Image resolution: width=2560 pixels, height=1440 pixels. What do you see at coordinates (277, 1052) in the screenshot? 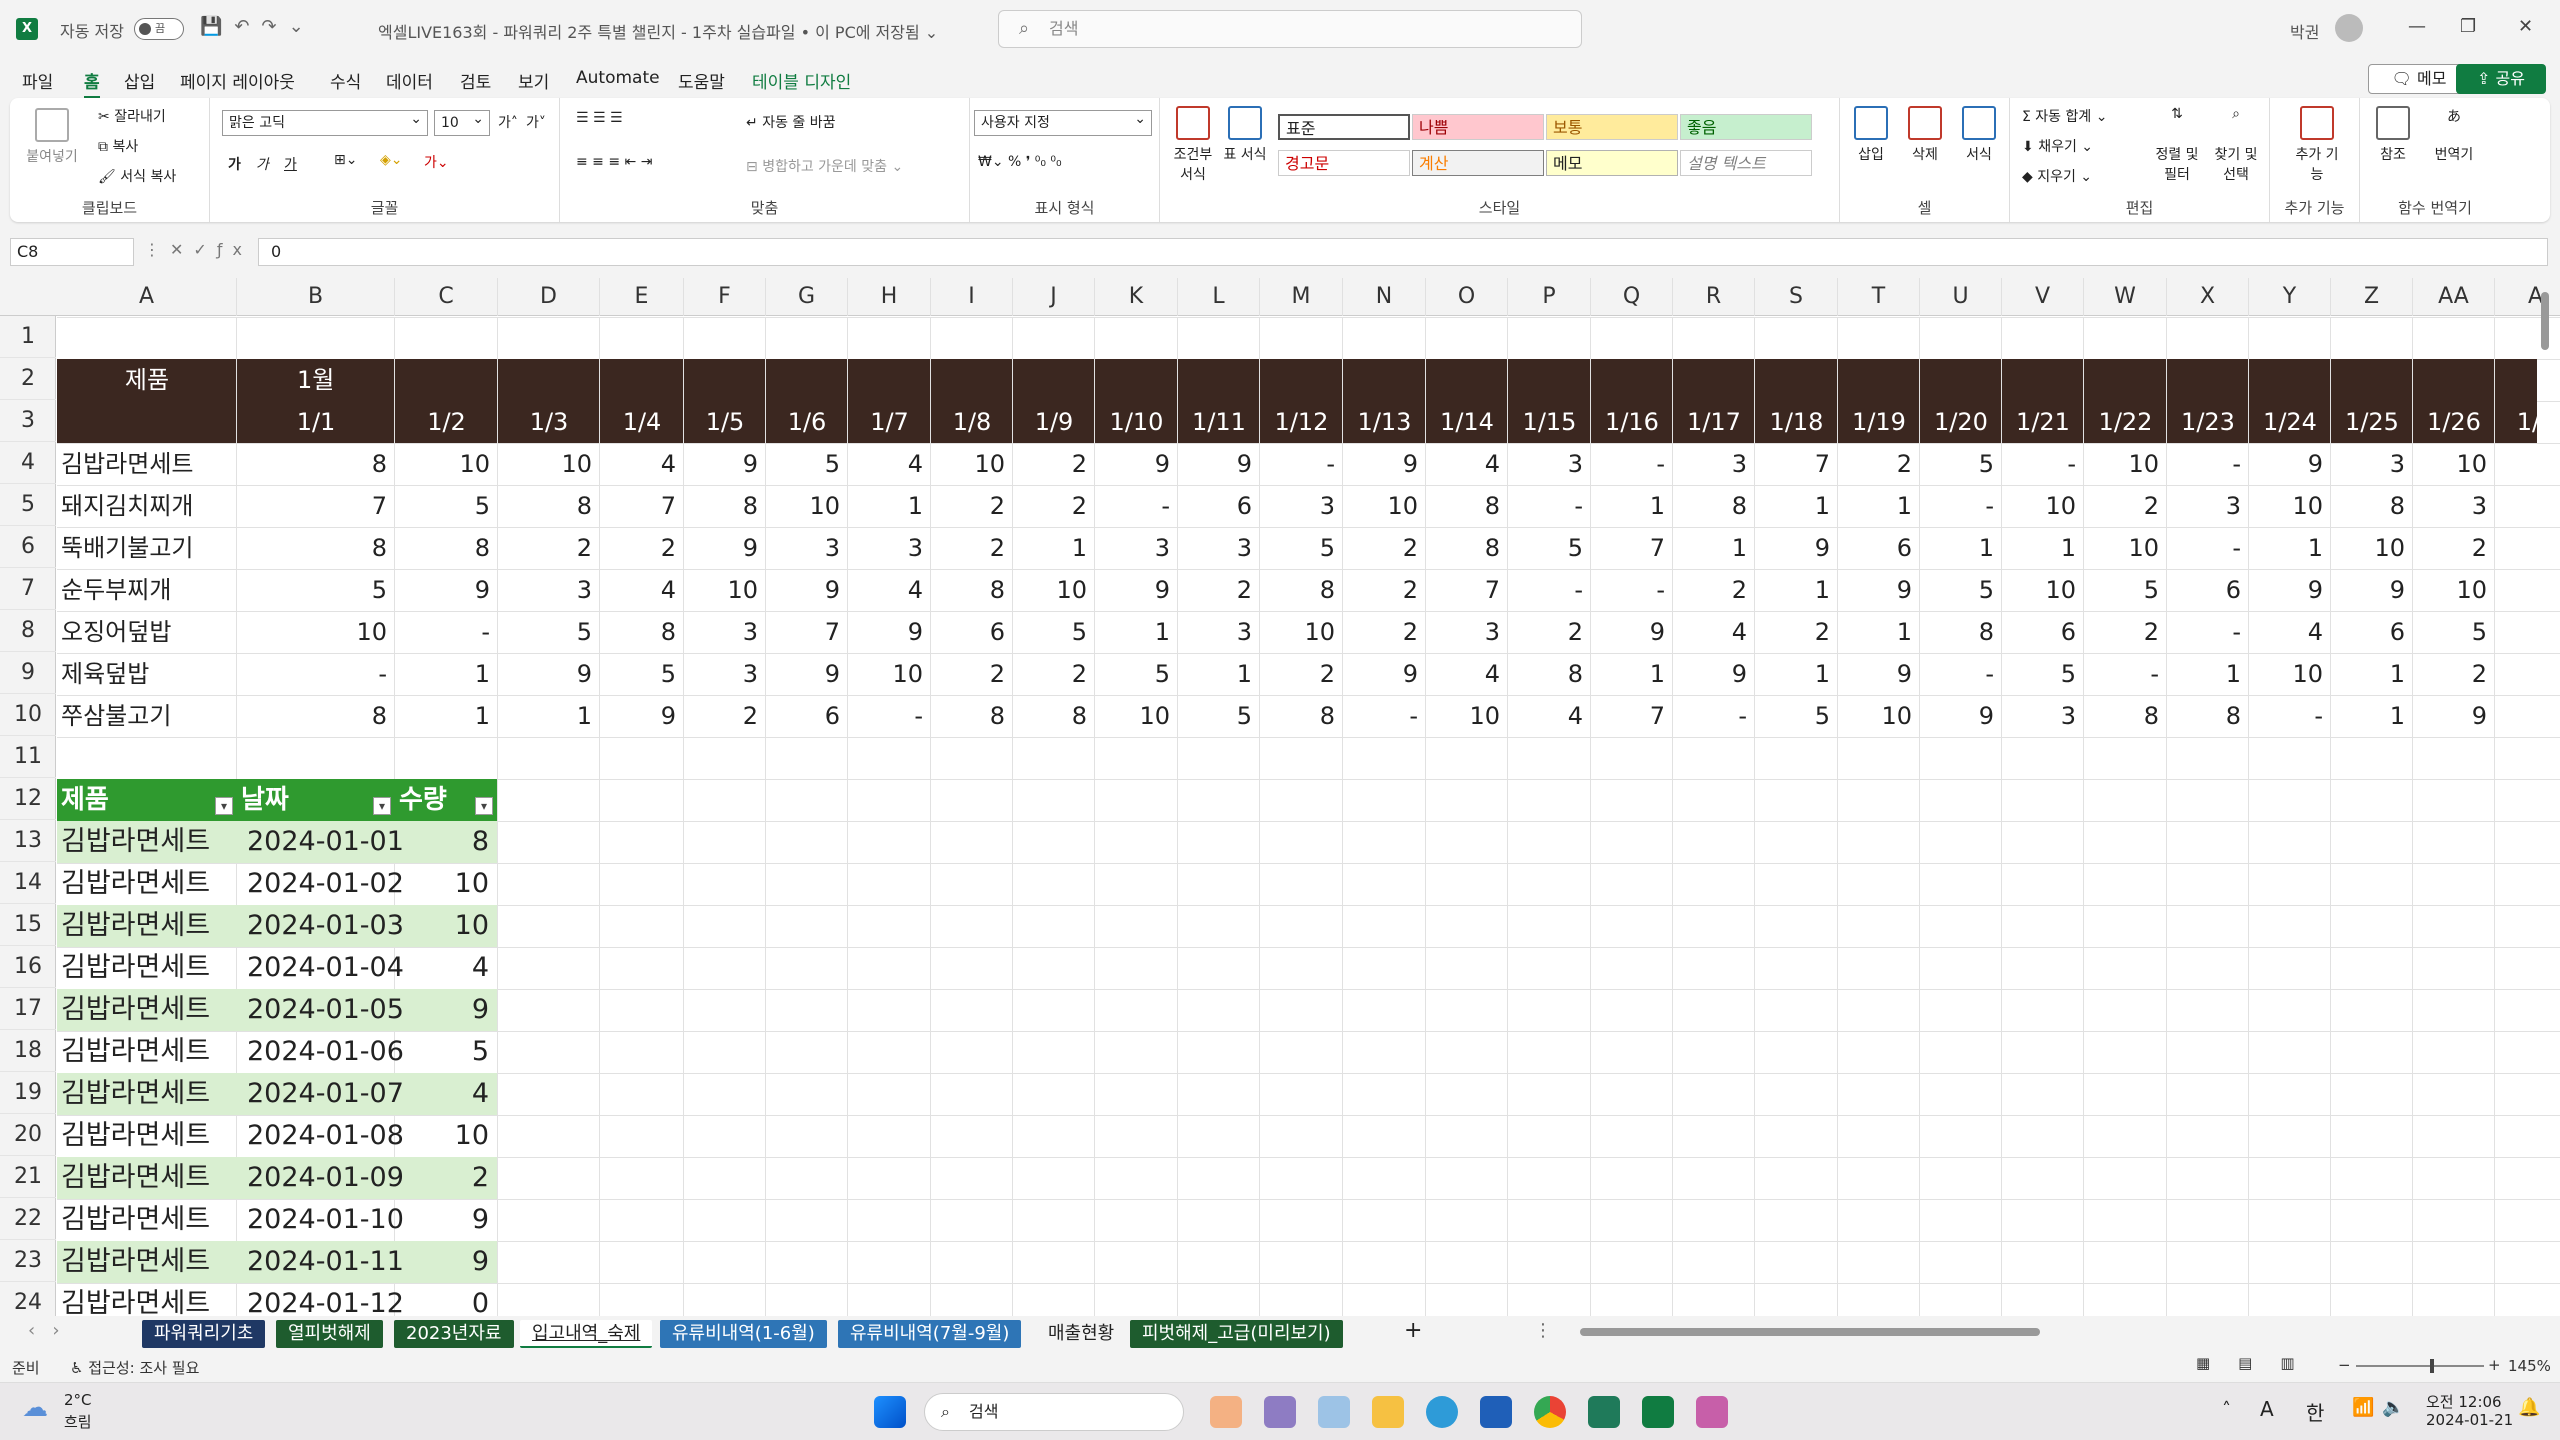
I see `table-row: 김밥라면세트 2024-01-06 5` at bounding box center [277, 1052].